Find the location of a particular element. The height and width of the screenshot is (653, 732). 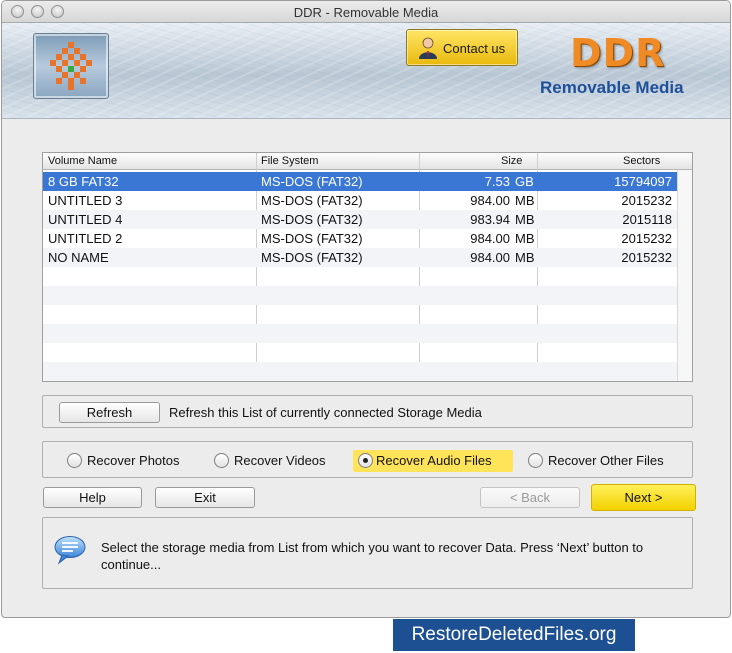

header-banner: Contact us DDR Removable Media is located at coordinates (366, 71).